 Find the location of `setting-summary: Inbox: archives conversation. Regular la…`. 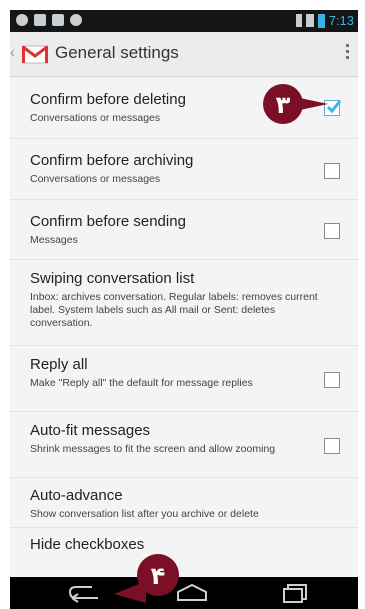

setting-summary: Inbox: archives conversation. Regular la… is located at coordinates (174, 310).